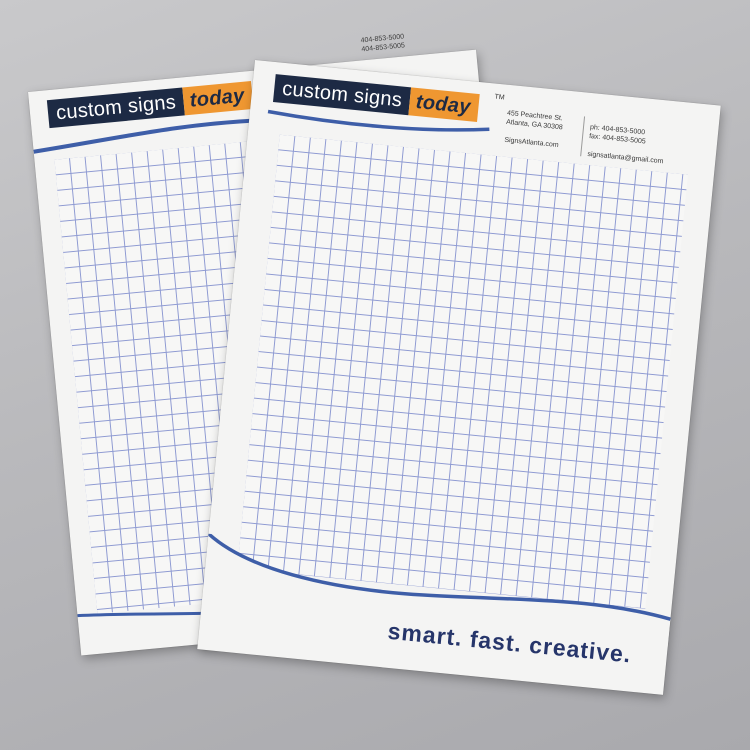 The image size is (750, 750). I want to click on trademark-mark: TM, so click(499, 97).